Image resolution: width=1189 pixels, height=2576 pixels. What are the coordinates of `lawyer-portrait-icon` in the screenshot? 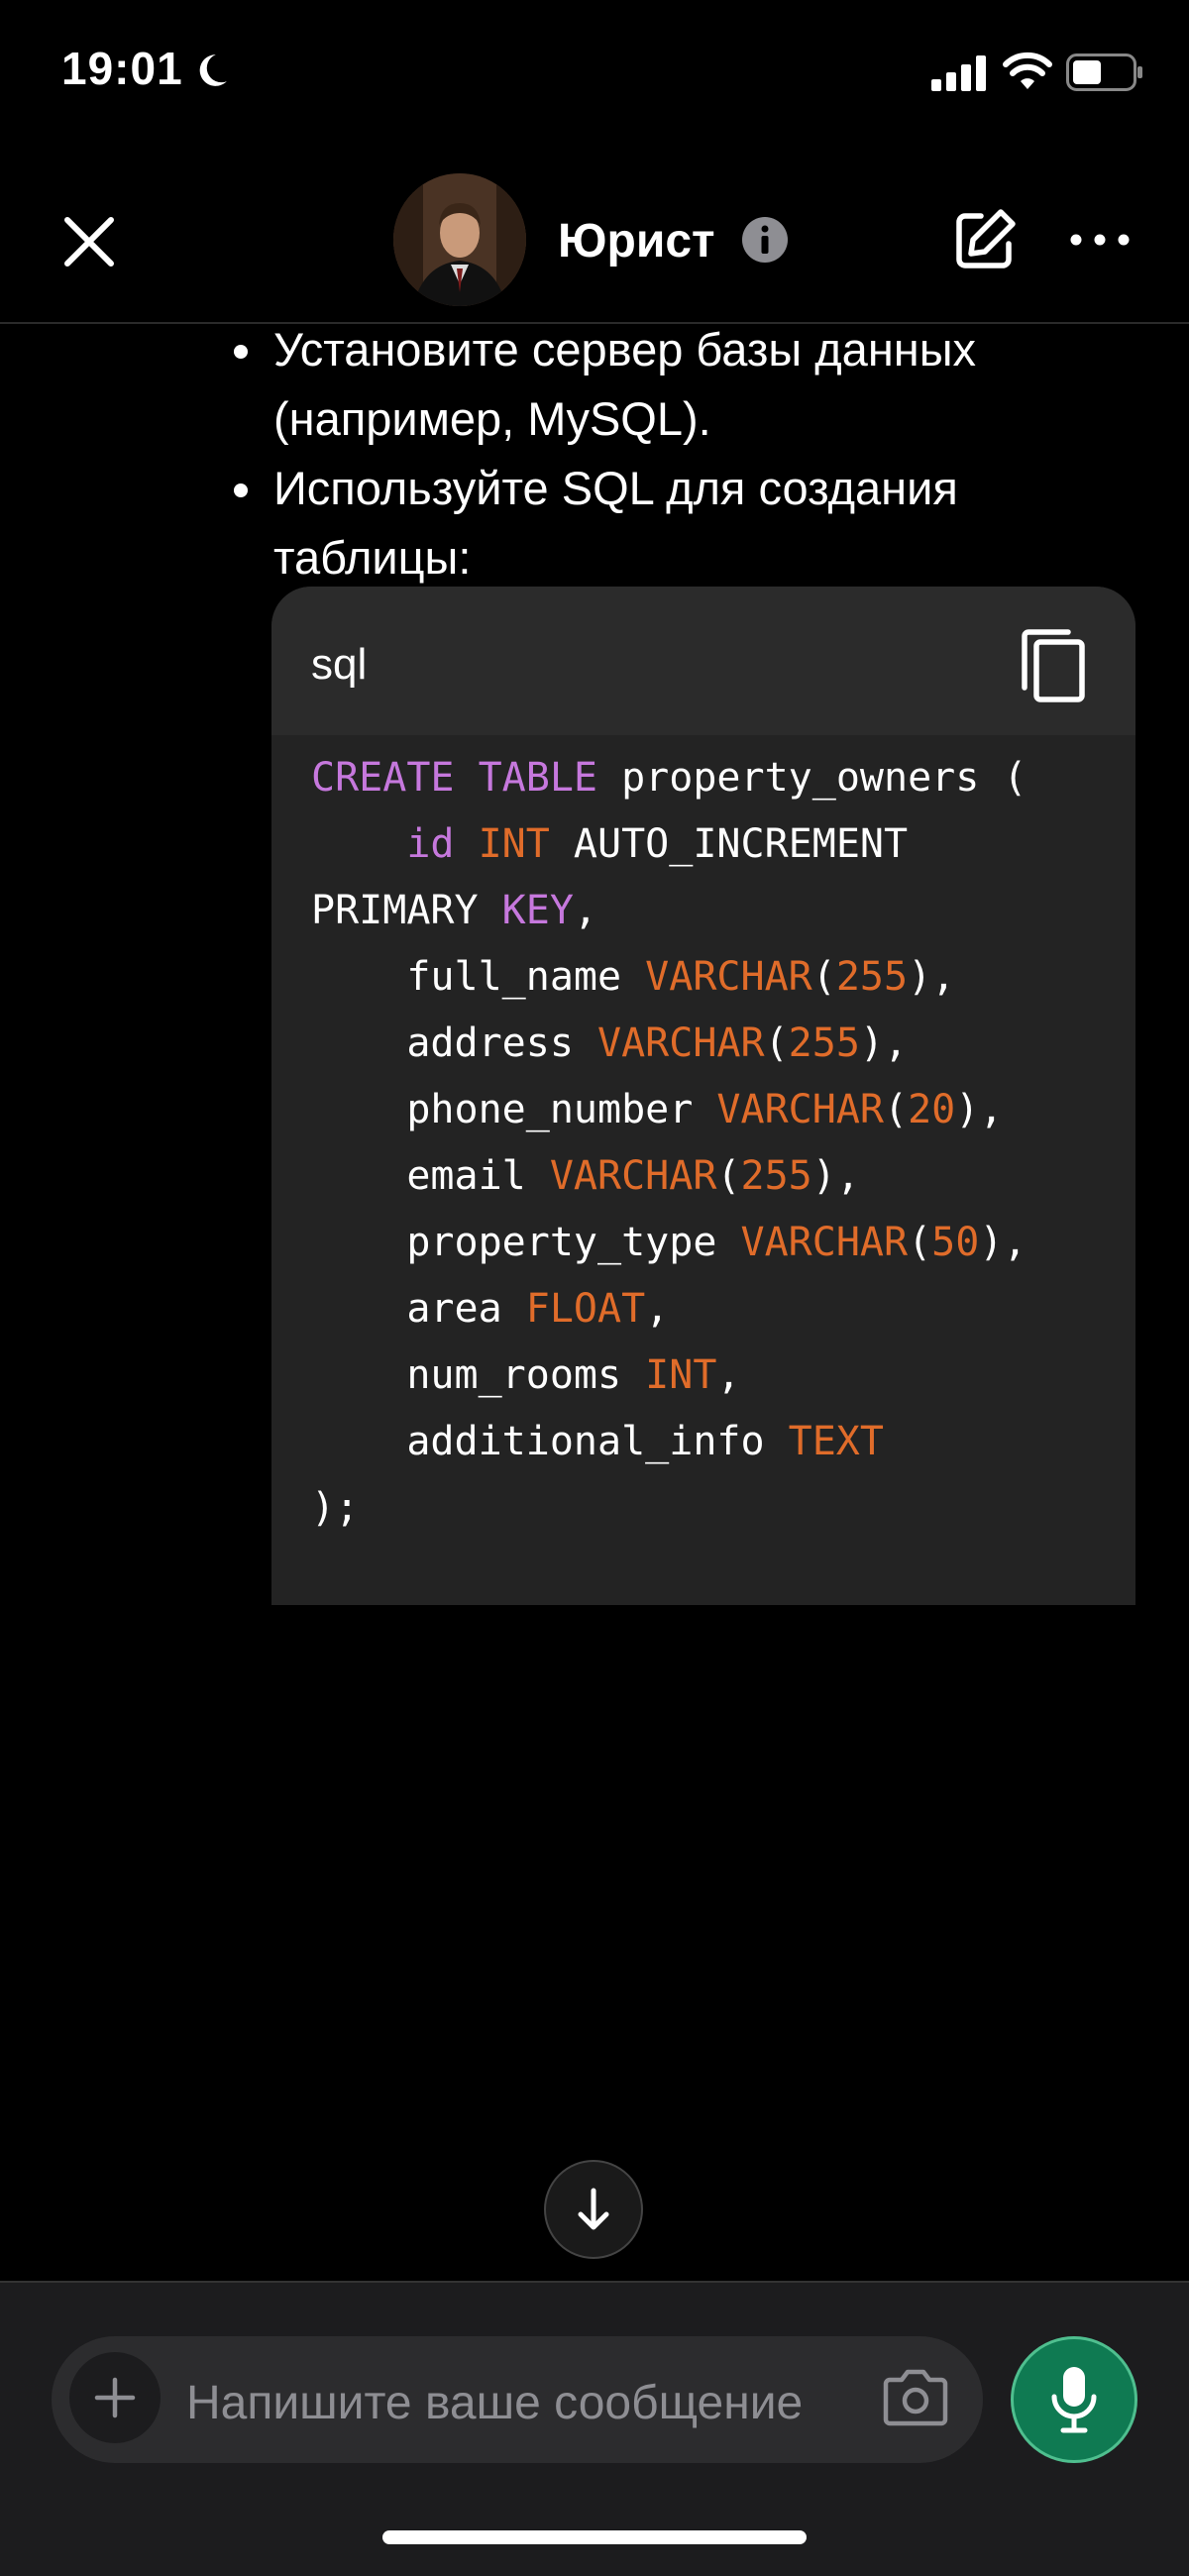 It's located at (460, 239).